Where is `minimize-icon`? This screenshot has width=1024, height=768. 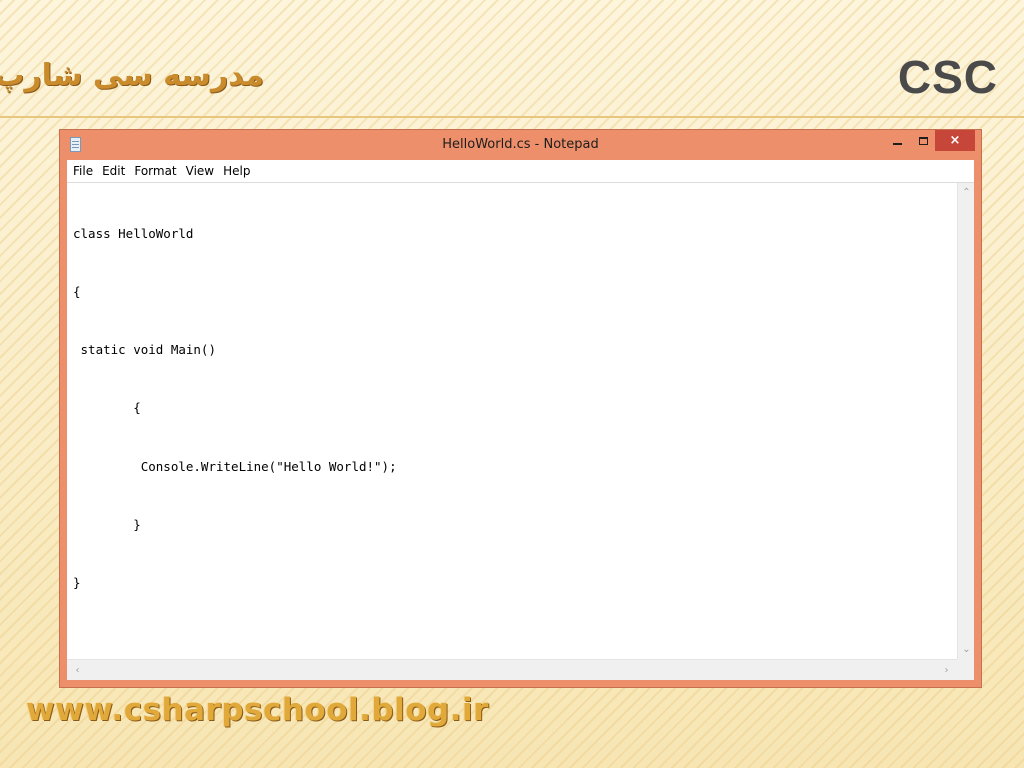
minimize-icon is located at coordinates (897, 143).